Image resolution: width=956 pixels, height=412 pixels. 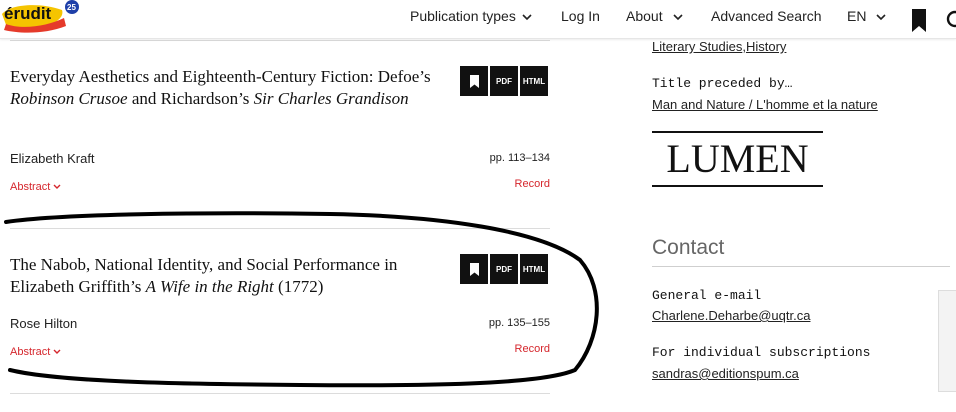 What do you see at coordinates (737, 186) in the screenshot?
I see `lumen-logo-bottom-rule` at bounding box center [737, 186].